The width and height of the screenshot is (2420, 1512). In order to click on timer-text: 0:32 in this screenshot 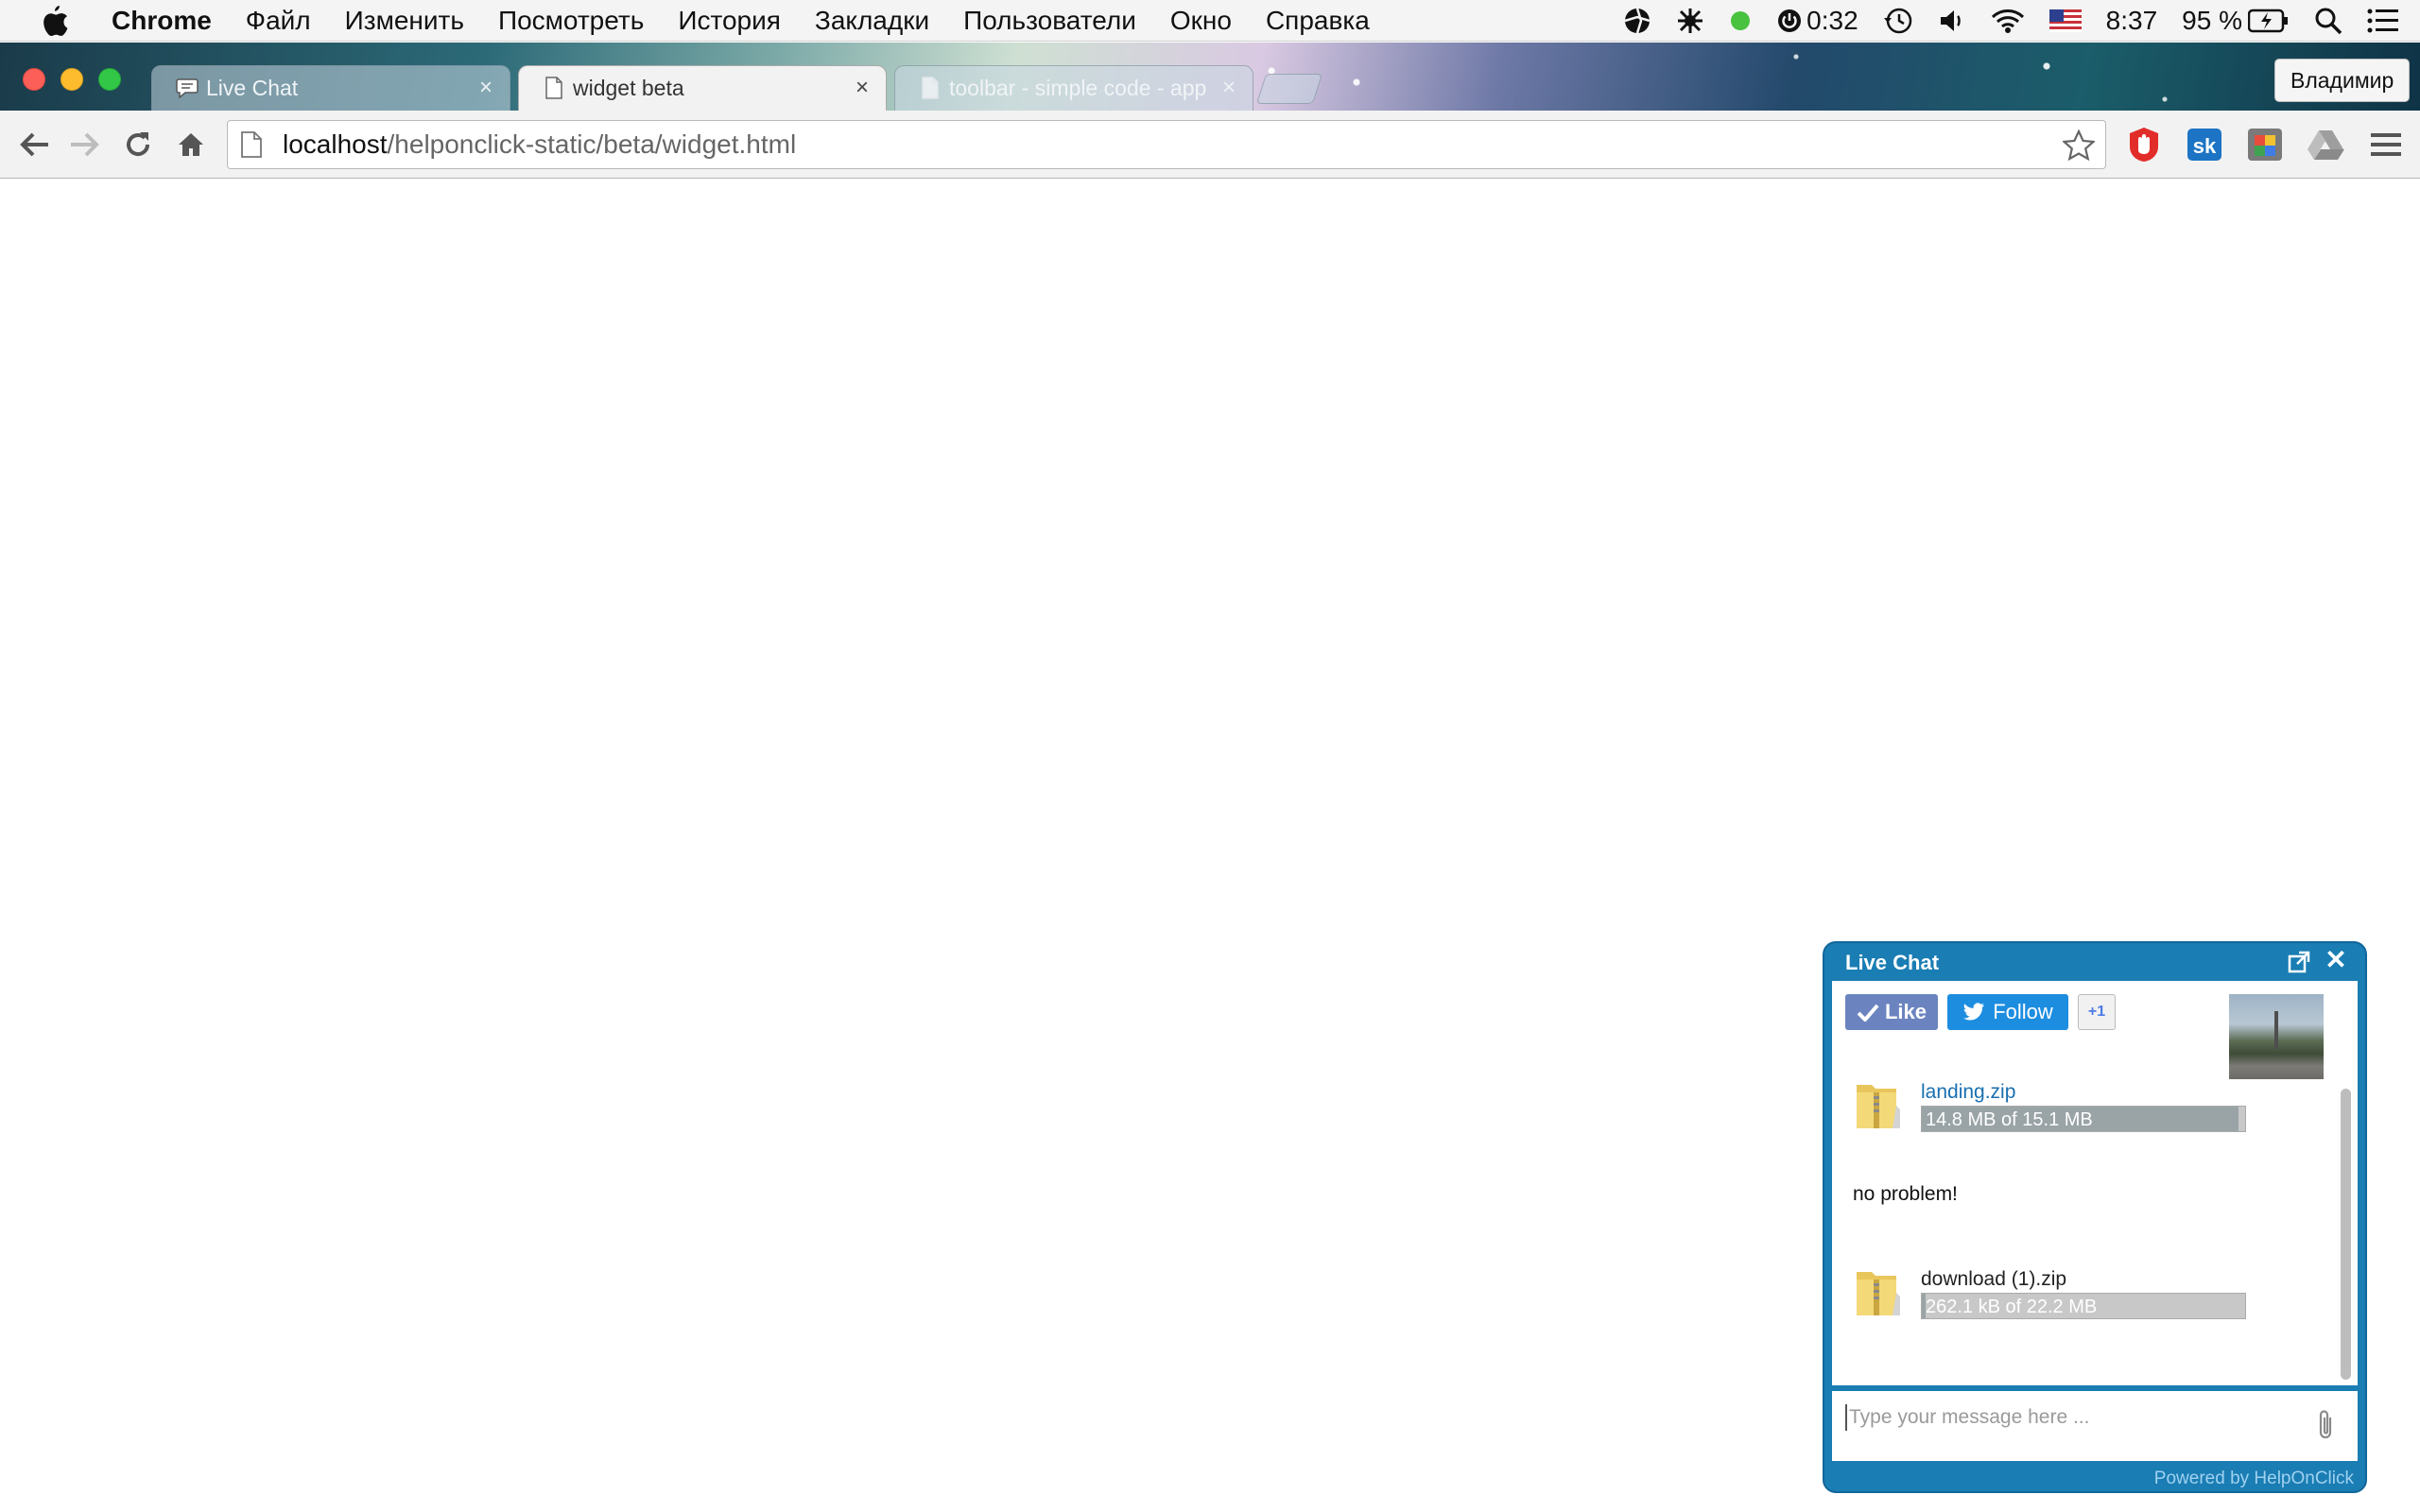, I will do `click(1832, 20)`.